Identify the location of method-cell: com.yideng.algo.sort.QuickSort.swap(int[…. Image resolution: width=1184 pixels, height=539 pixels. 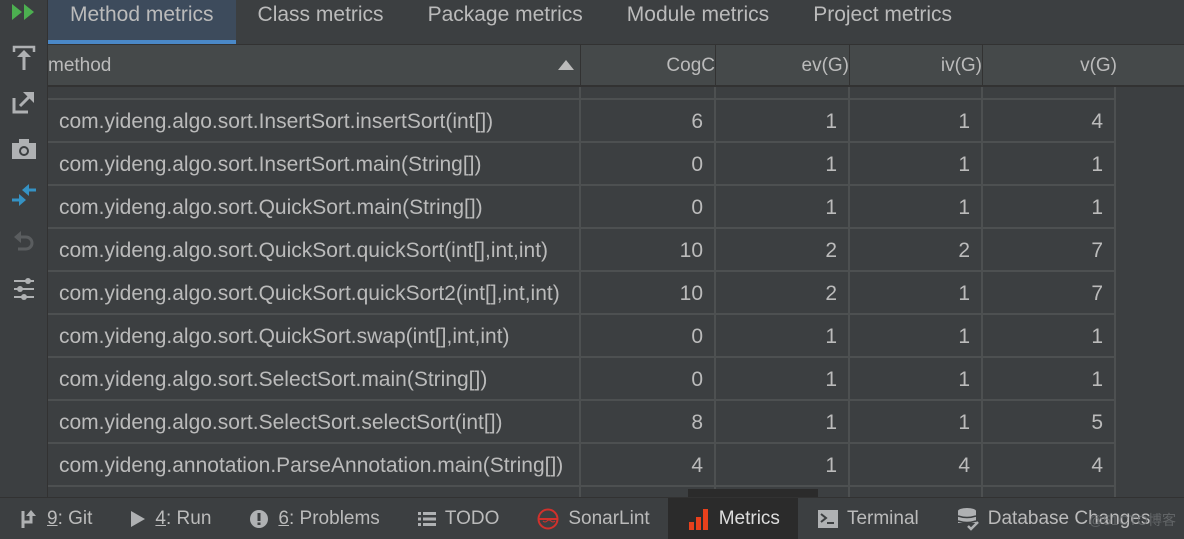
(314, 335).